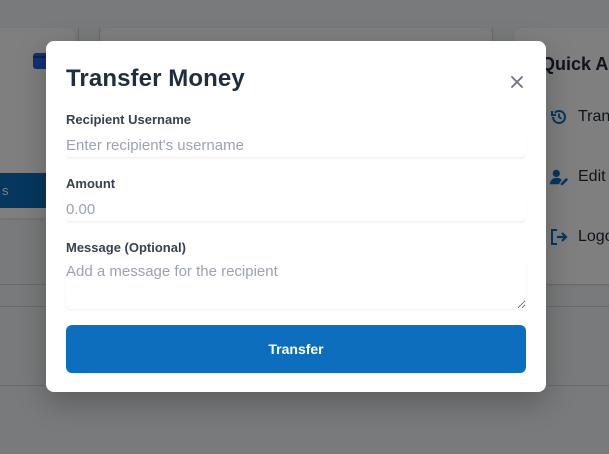  What do you see at coordinates (128, 119) in the screenshot?
I see `recipient-label: Recipient Username` at bounding box center [128, 119].